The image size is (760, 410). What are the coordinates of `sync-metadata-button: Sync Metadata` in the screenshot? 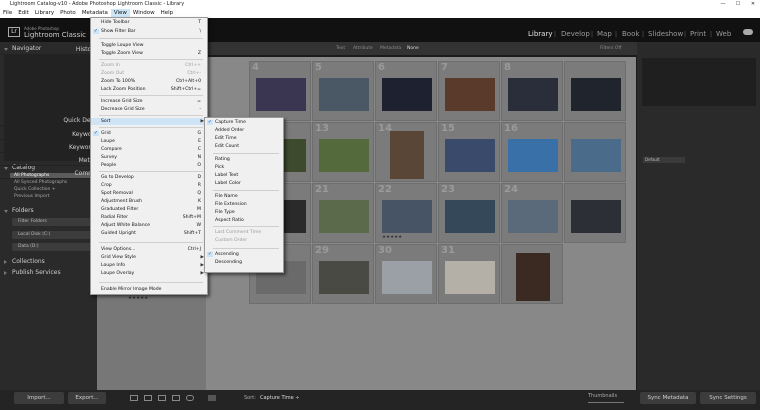 It's located at (668, 398).